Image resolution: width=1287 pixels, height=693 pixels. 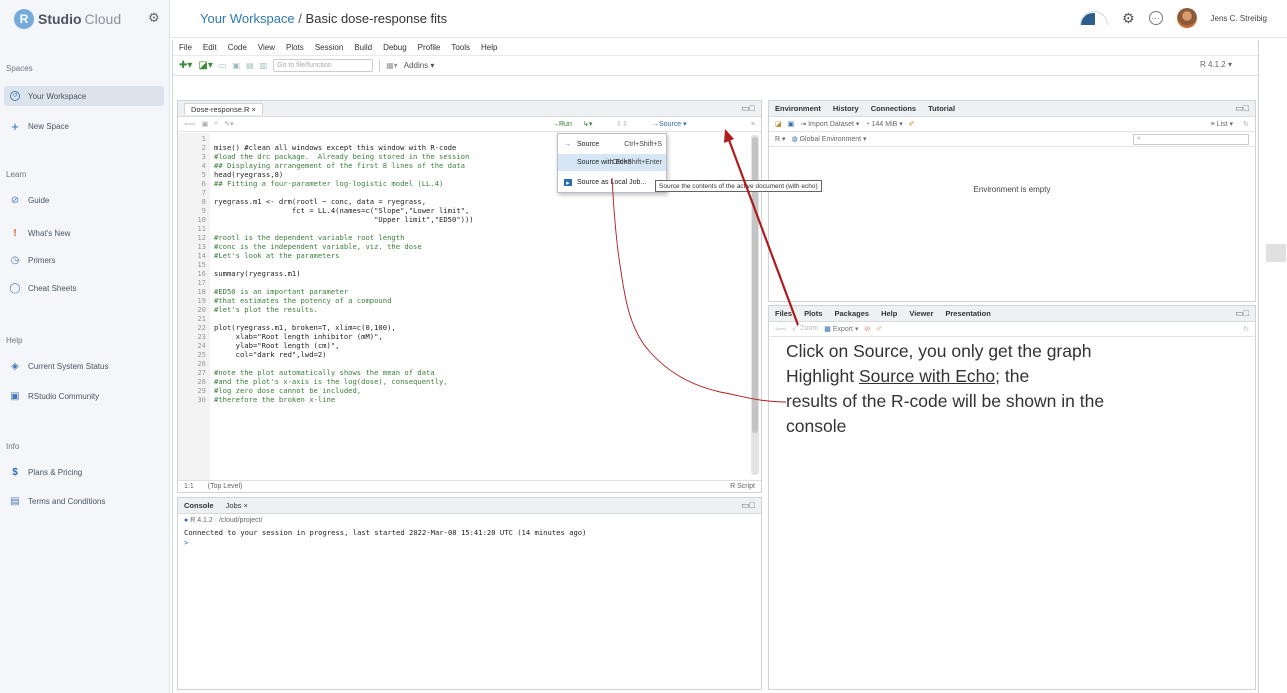 I want to click on load-workspace-icon: ◪, so click(x=778, y=124).